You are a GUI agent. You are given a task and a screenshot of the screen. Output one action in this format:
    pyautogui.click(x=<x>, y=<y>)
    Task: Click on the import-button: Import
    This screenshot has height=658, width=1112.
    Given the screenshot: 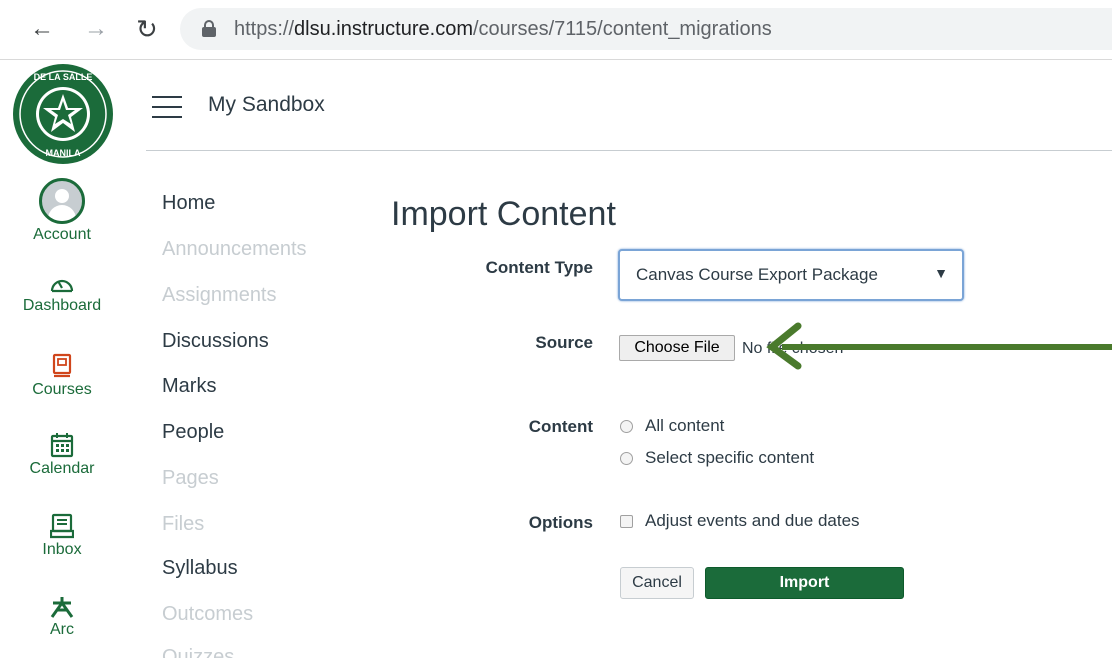 What is the action you would take?
    pyautogui.click(x=804, y=583)
    